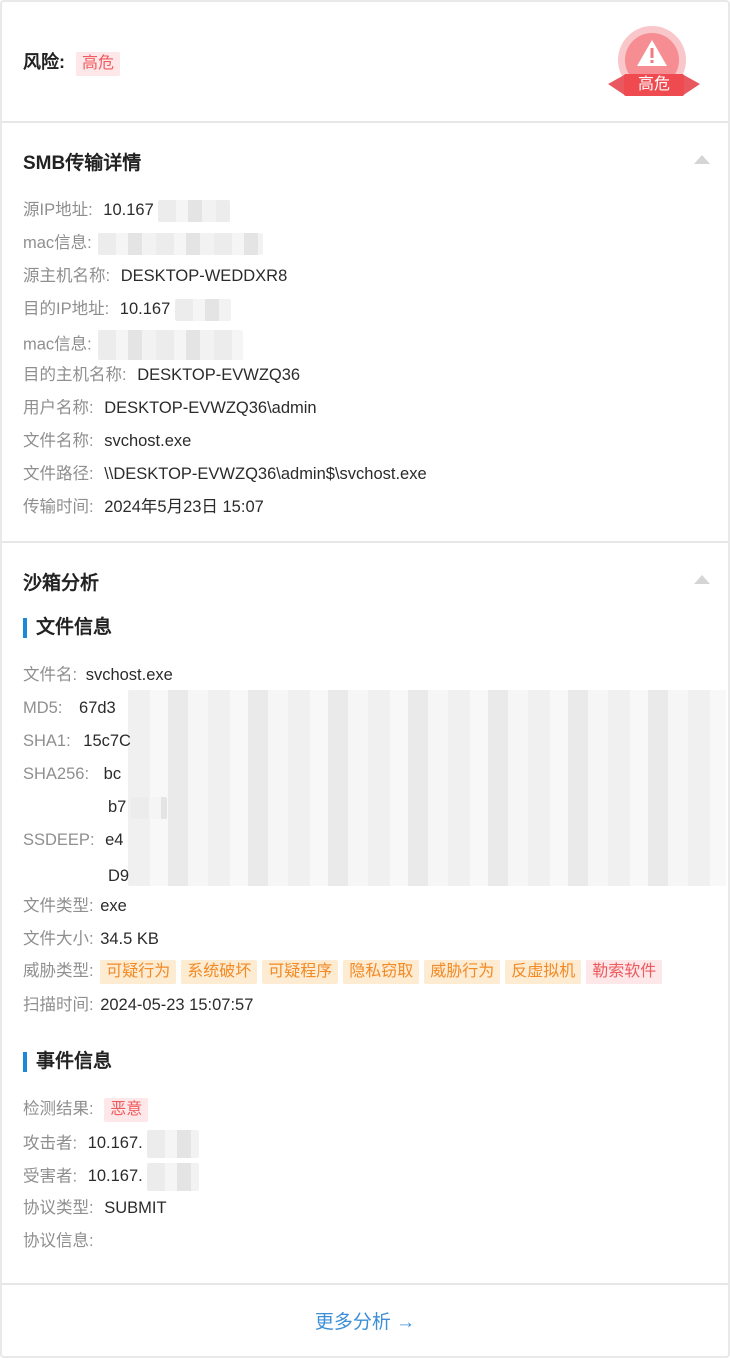  I want to click on field-label: SHA1:, so click(47, 741).